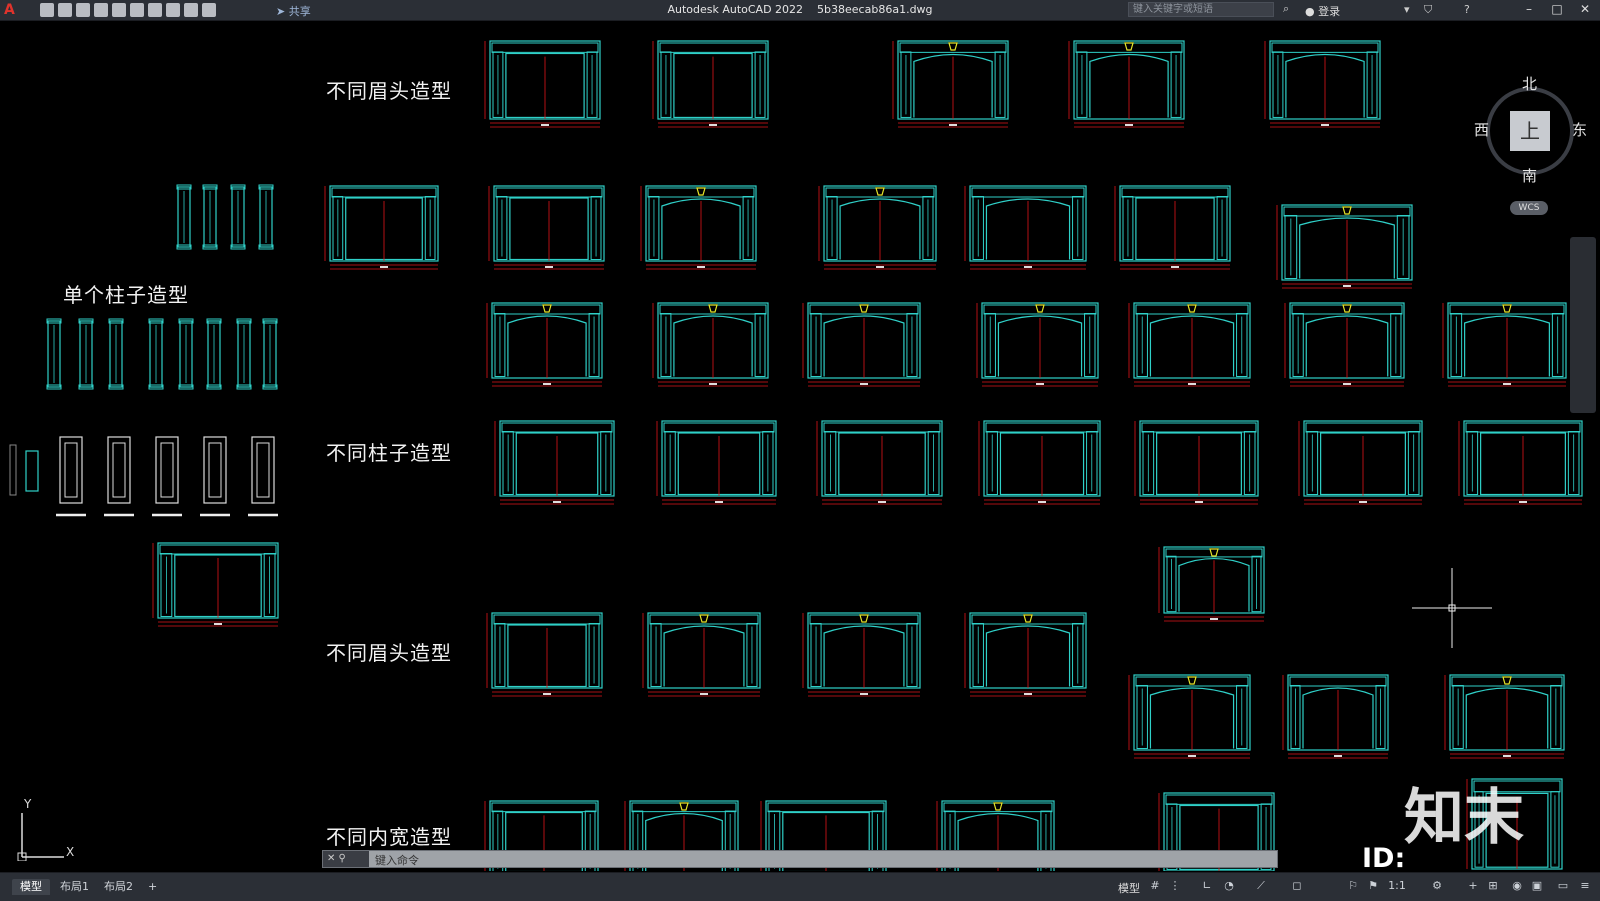  I want to click on compass-east: 东, so click(1579, 129).